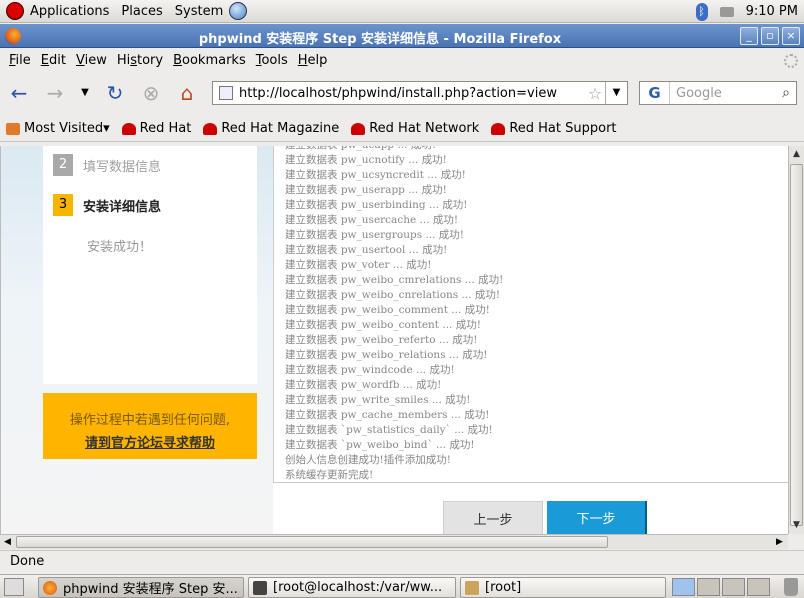 The image size is (804, 598). What do you see at coordinates (115, 93) in the screenshot?
I see `reload-icon: ↻` at bounding box center [115, 93].